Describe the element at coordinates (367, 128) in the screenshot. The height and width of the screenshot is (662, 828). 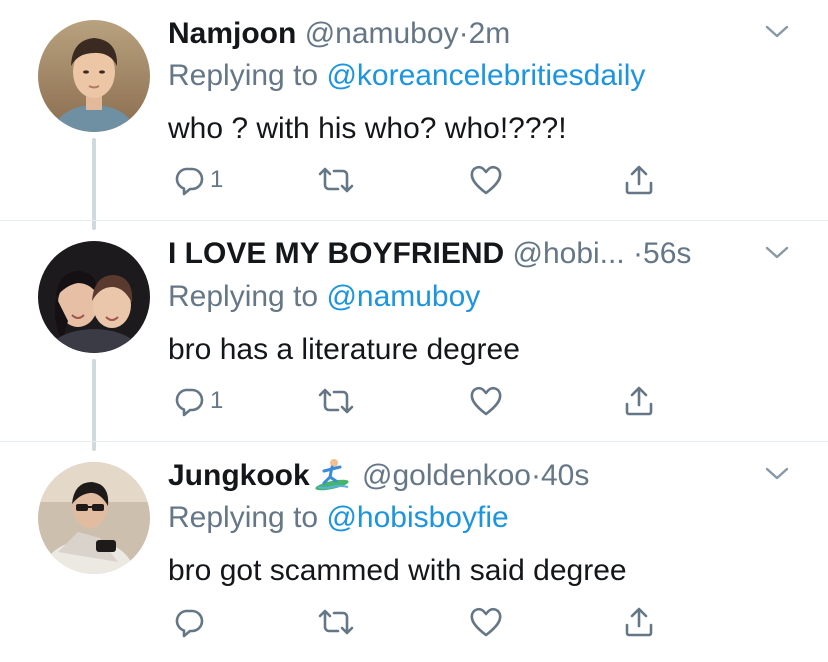
I see `tweet-text: who ? with his who? who!???!` at that location.